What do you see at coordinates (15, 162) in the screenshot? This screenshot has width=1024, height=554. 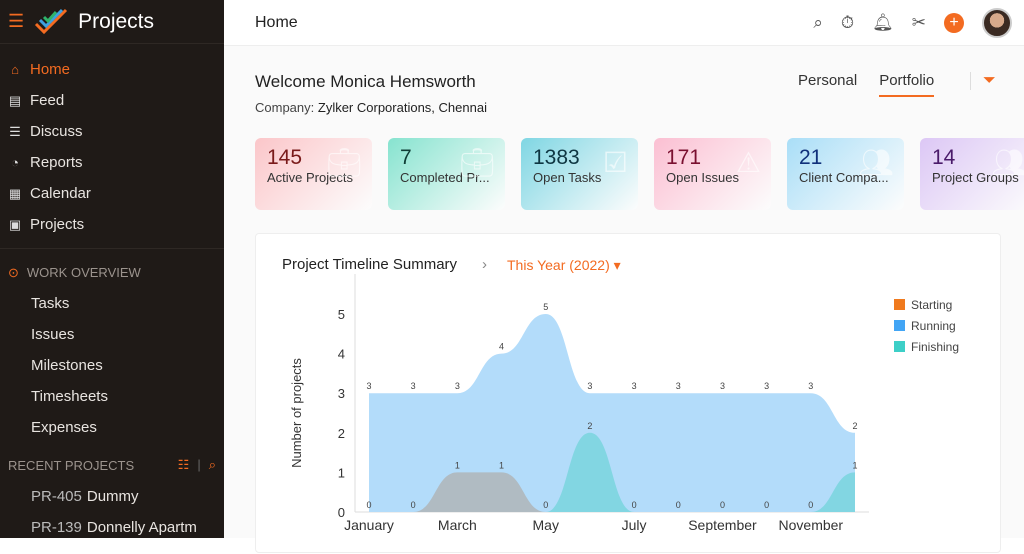 I see `reports-icon: ◔` at bounding box center [15, 162].